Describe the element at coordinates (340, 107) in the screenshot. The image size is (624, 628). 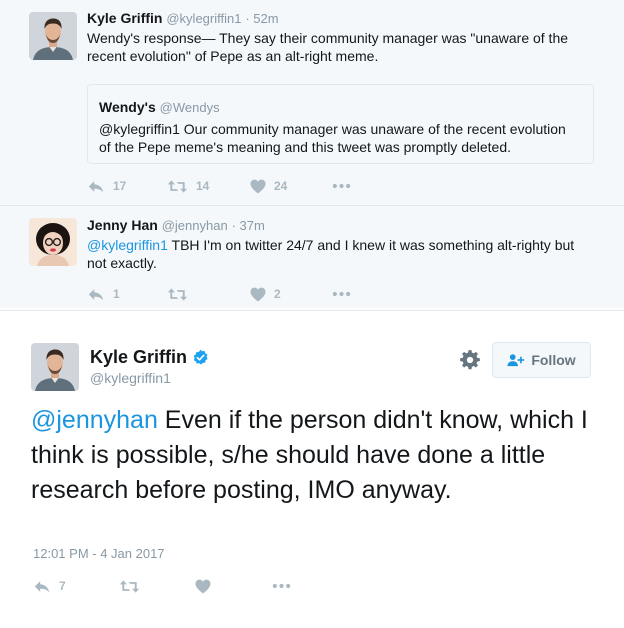
I see `quoted-tweet-header: Wendy's @Wendys` at that location.